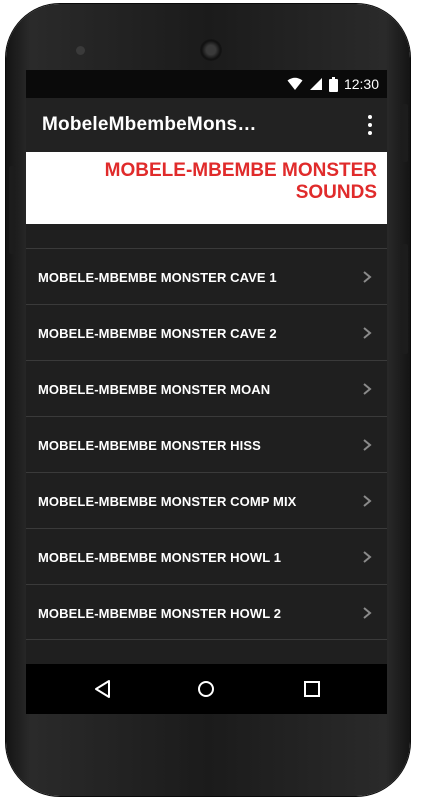  I want to click on signal-icon, so click(315, 84).